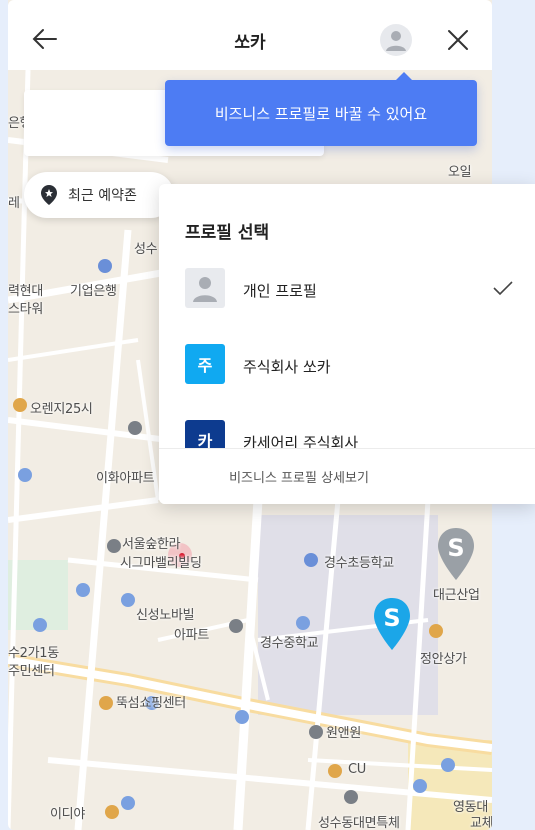  What do you see at coordinates (503, 288) in the screenshot?
I see `checkmark-icon` at bounding box center [503, 288].